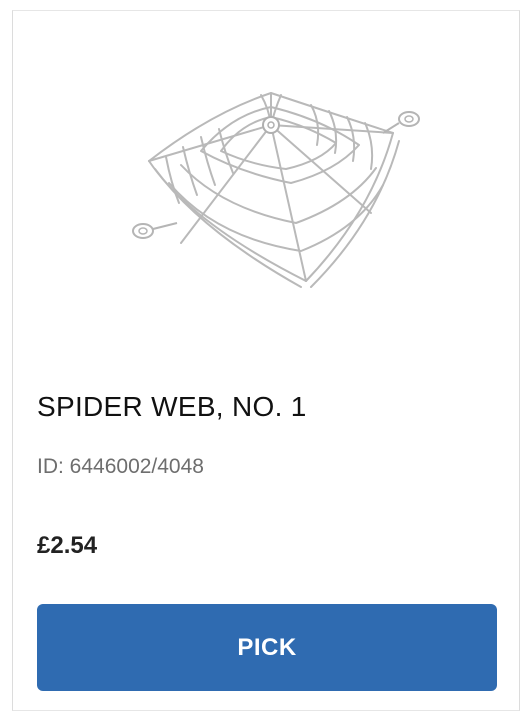  I want to click on product-id: ID: 6446002/4048, so click(120, 466).